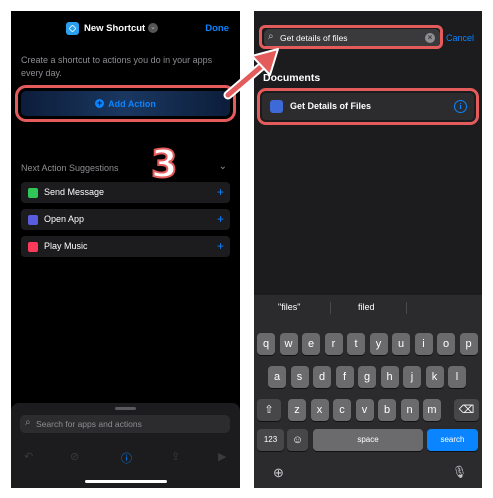  What do you see at coordinates (452, 440) in the screenshot?
I see `search-key: search` at bounding box center [452, 440].